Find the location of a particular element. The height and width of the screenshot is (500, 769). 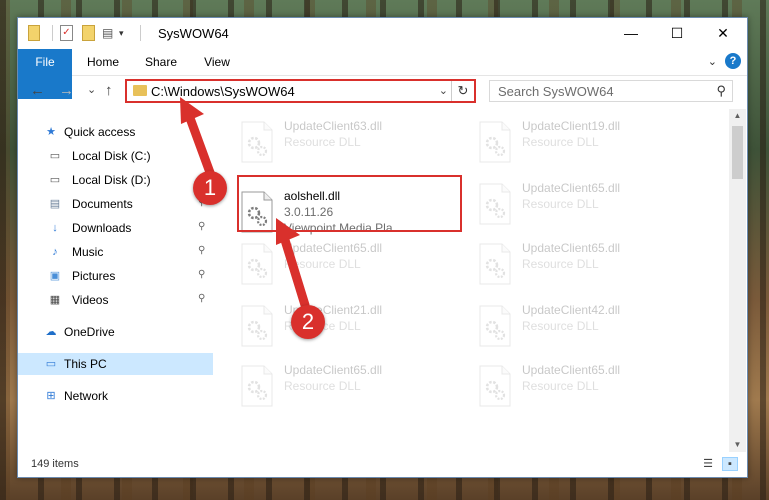

vertical-scrollbar: ▲ ▼ is located at coordinates (737, 280).